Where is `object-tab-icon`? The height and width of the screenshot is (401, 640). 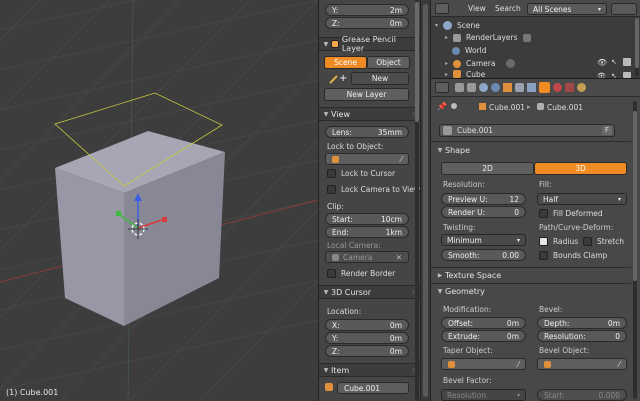
object-tab-icon is located at coordinates (507, 87).